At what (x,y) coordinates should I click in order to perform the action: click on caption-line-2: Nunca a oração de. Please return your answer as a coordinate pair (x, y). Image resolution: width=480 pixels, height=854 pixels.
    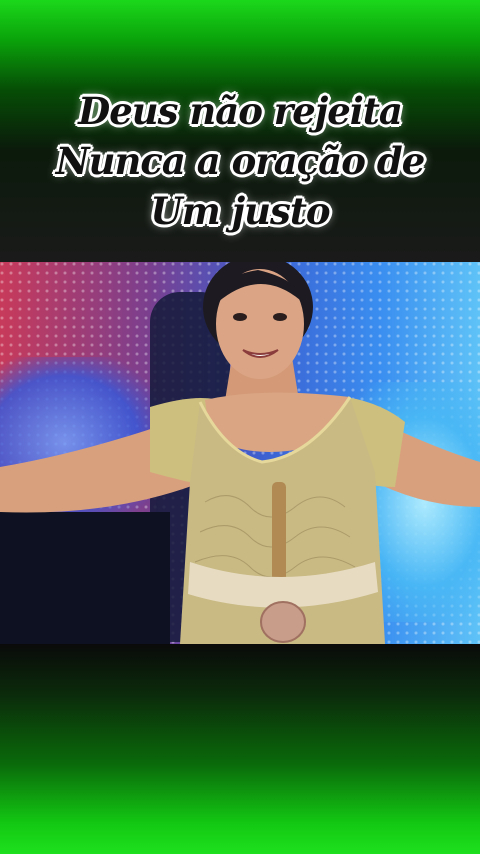
    Looking at the image, I should click on (240, 161).